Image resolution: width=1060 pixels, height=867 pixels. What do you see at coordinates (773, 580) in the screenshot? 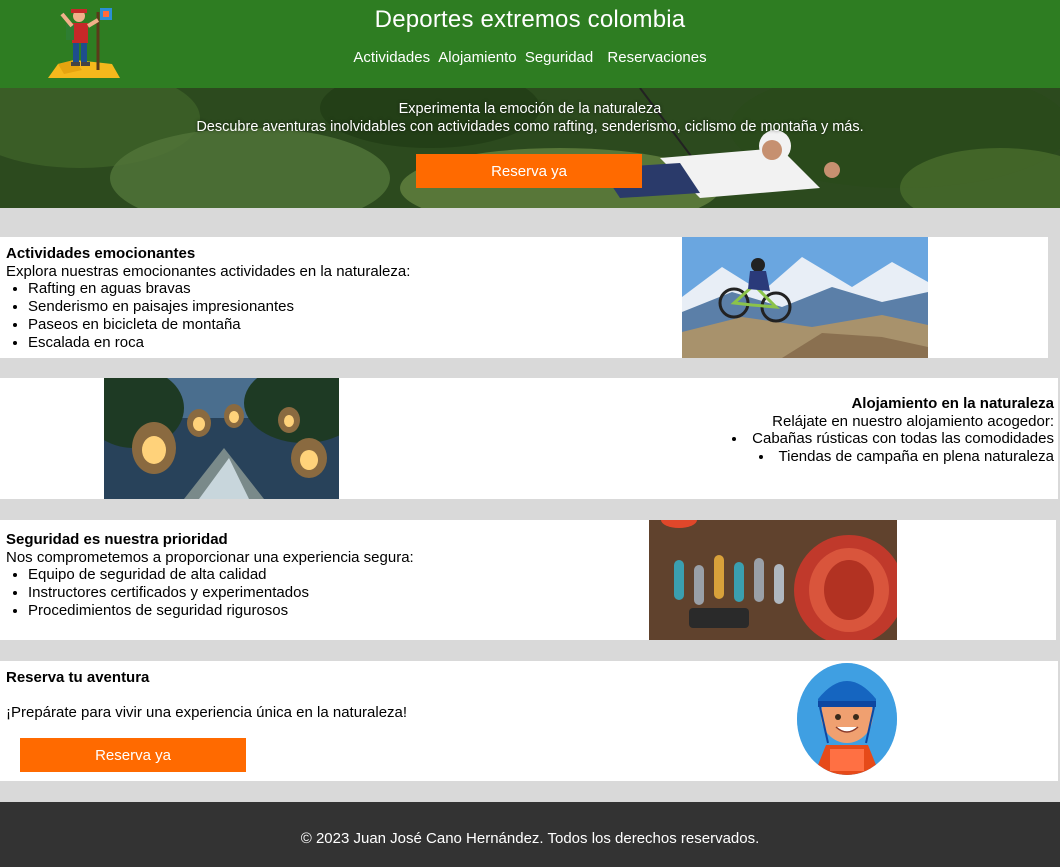
I see `climbing-gear-image` at bounding box center [773, 580].